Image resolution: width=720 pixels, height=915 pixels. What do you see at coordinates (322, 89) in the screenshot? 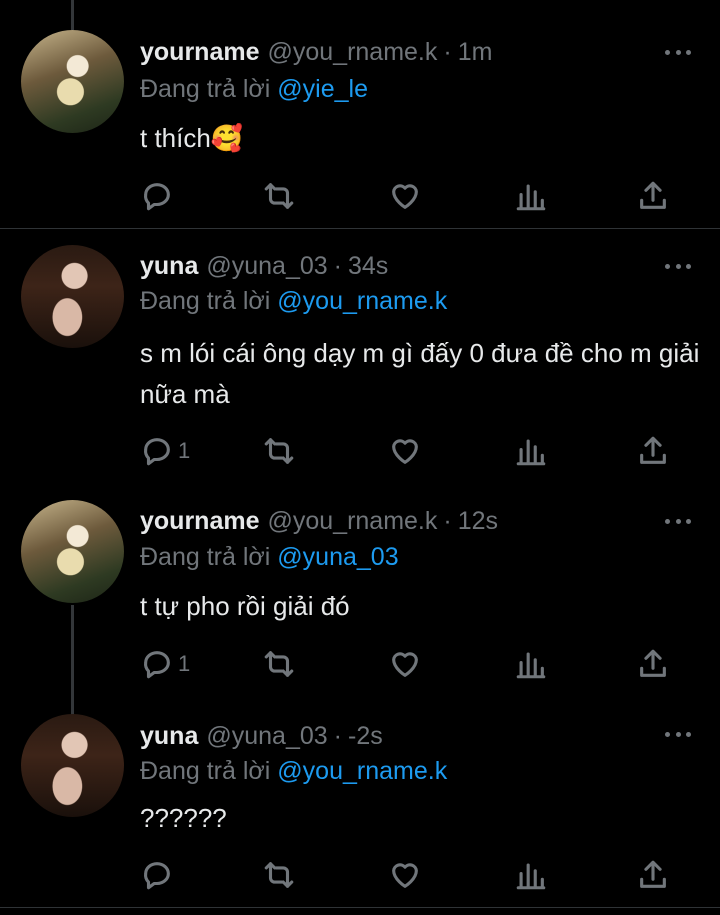
I see `mention-link: @yie_le` at bounding box center [322, 89].